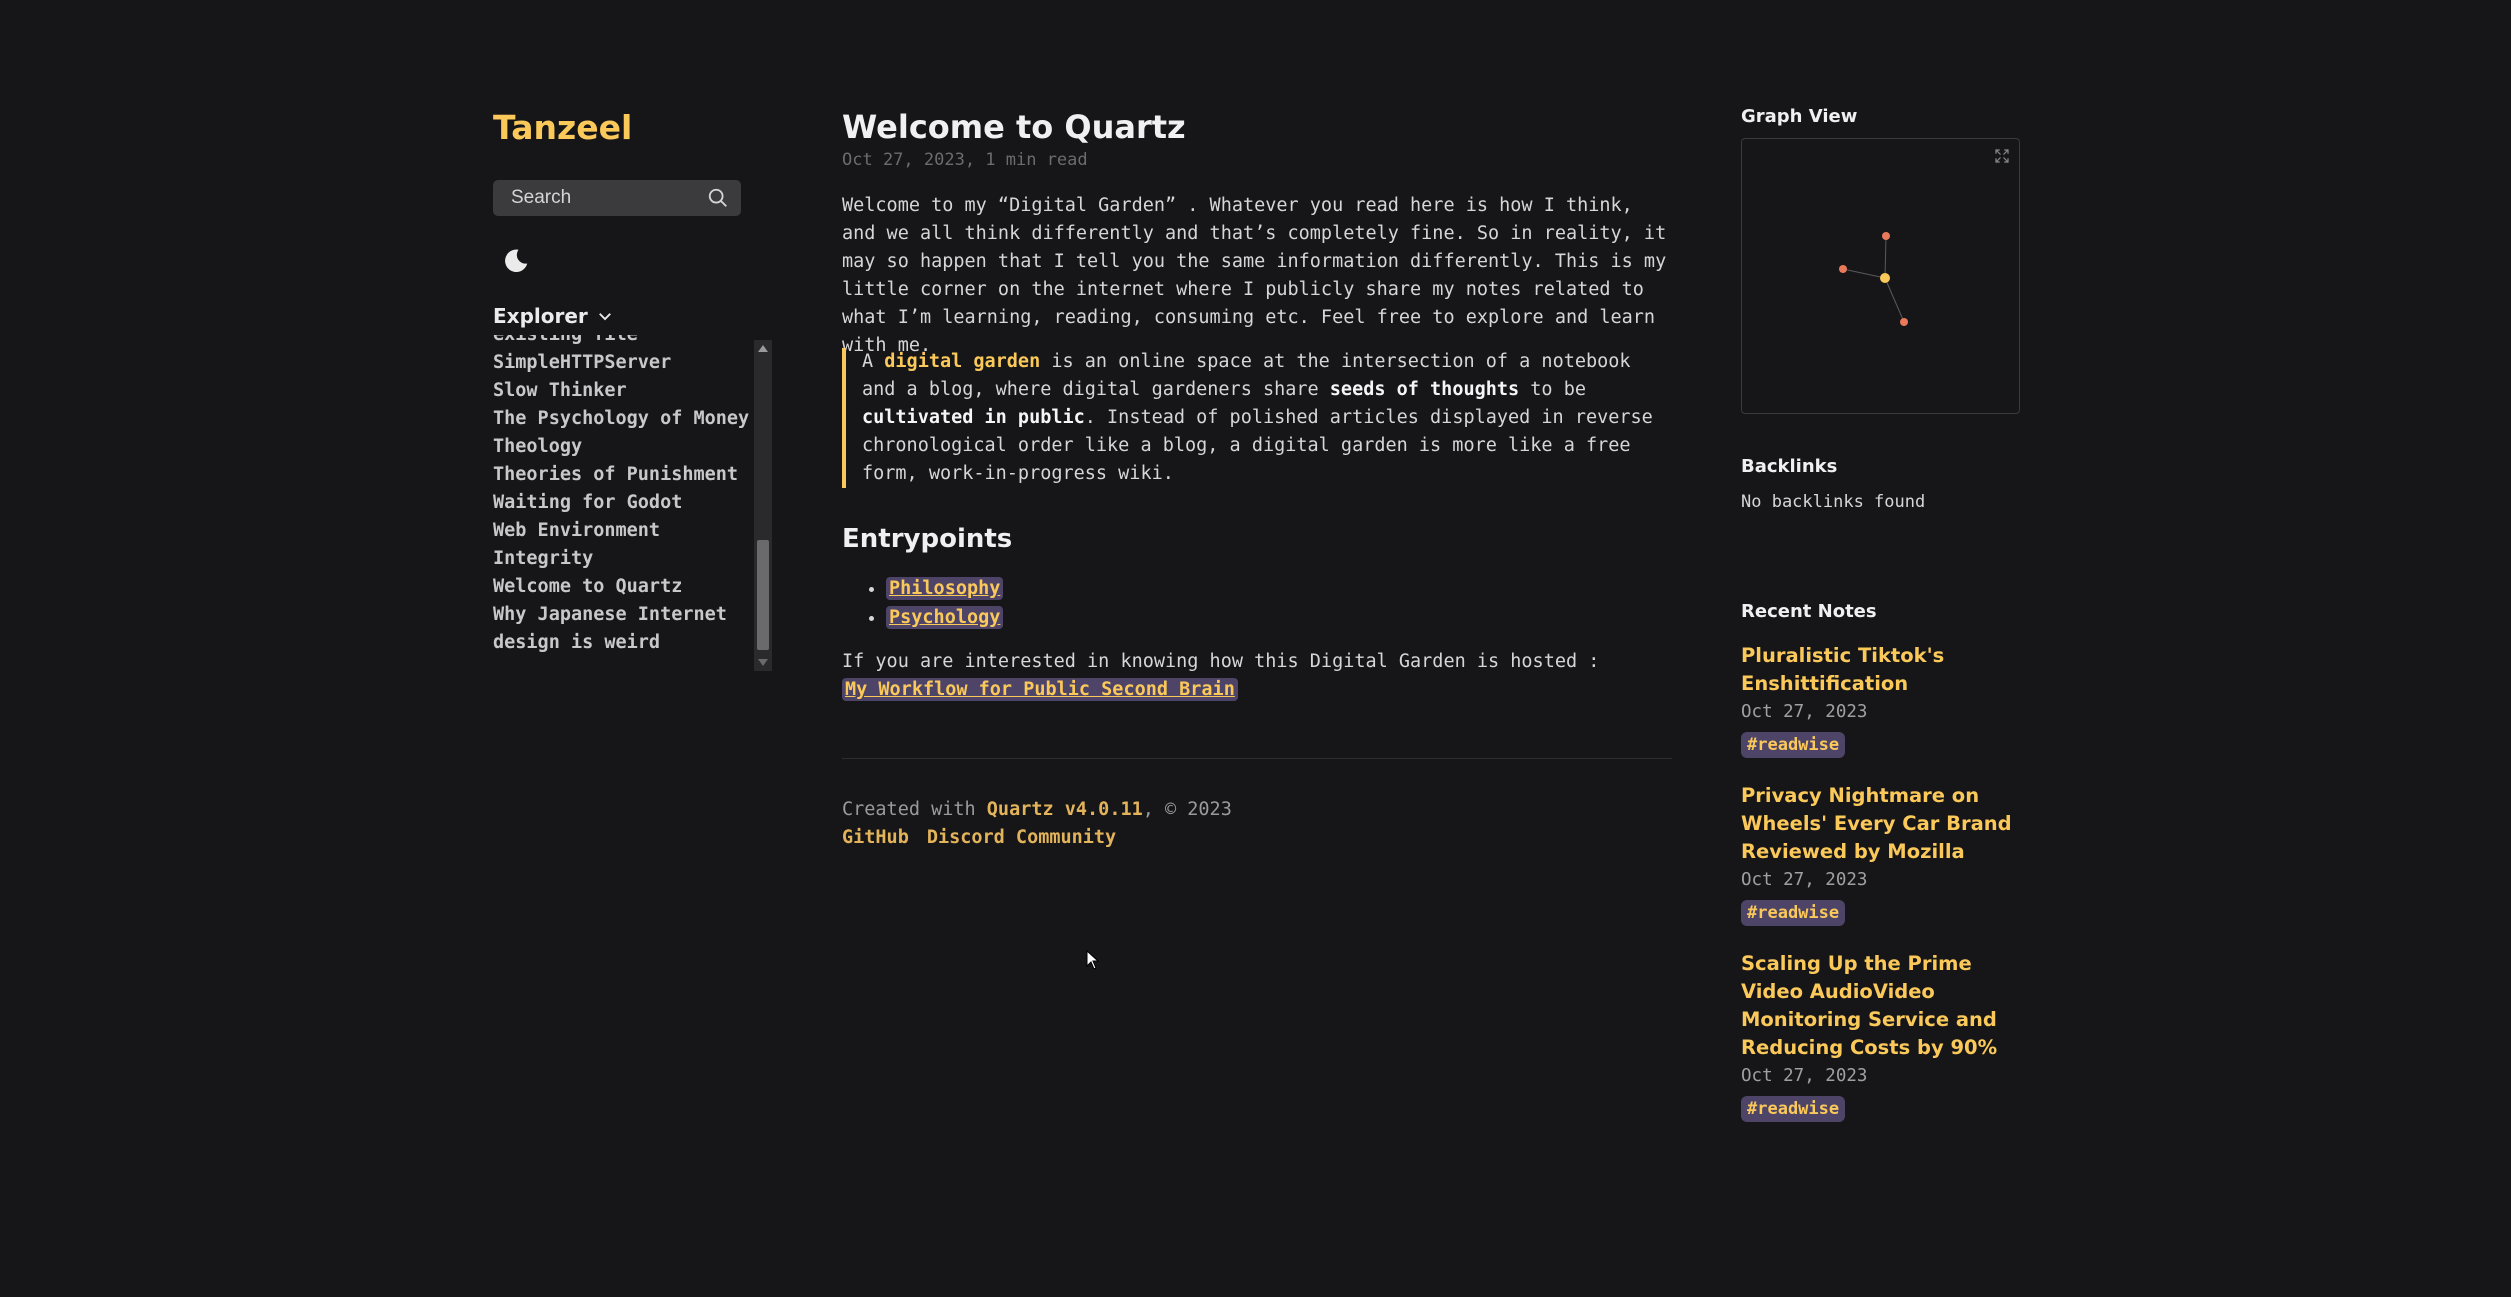  I want to click on entrypoints-list: Philosophy Psychology, so click(933, 603).